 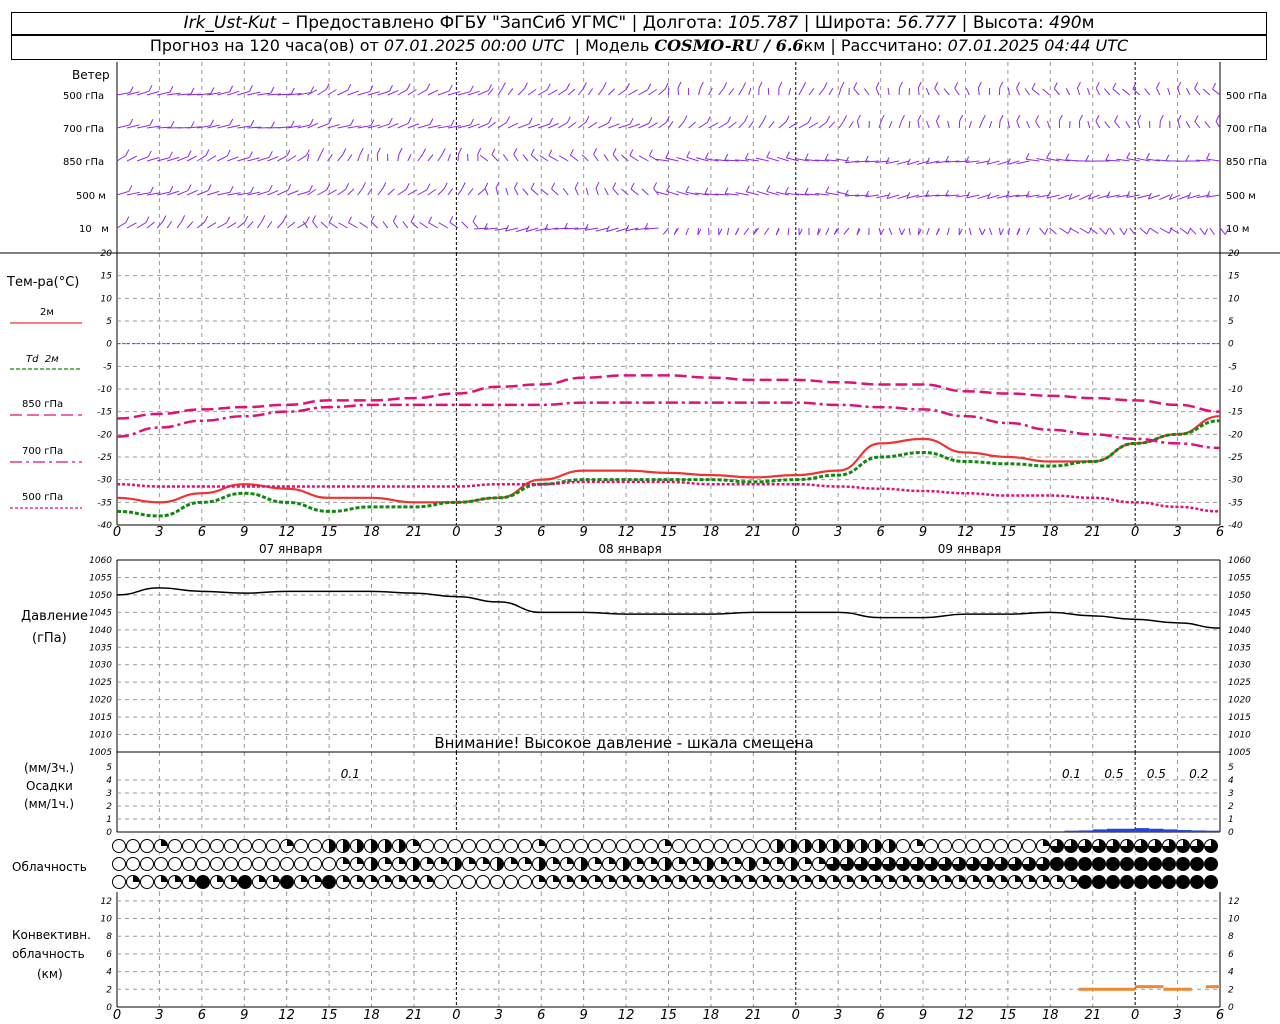 What do you see at coordinates (107, 254) in the screenshot?
I see `temp-ytick-left: 20` at bounding box center [107, 254].